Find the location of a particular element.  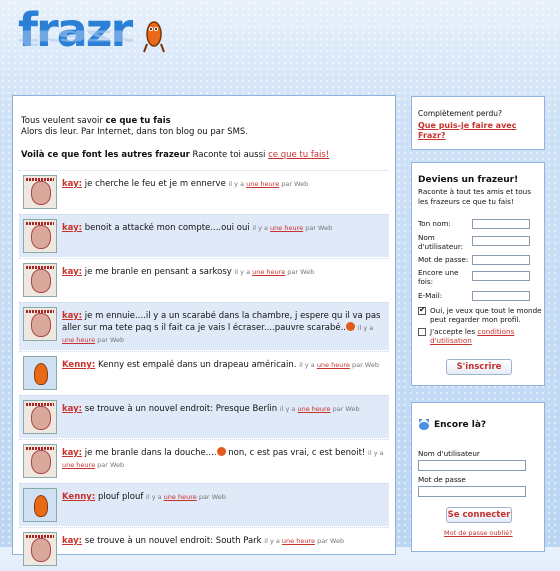

signup-password-input is located at coordinates (501, 260).